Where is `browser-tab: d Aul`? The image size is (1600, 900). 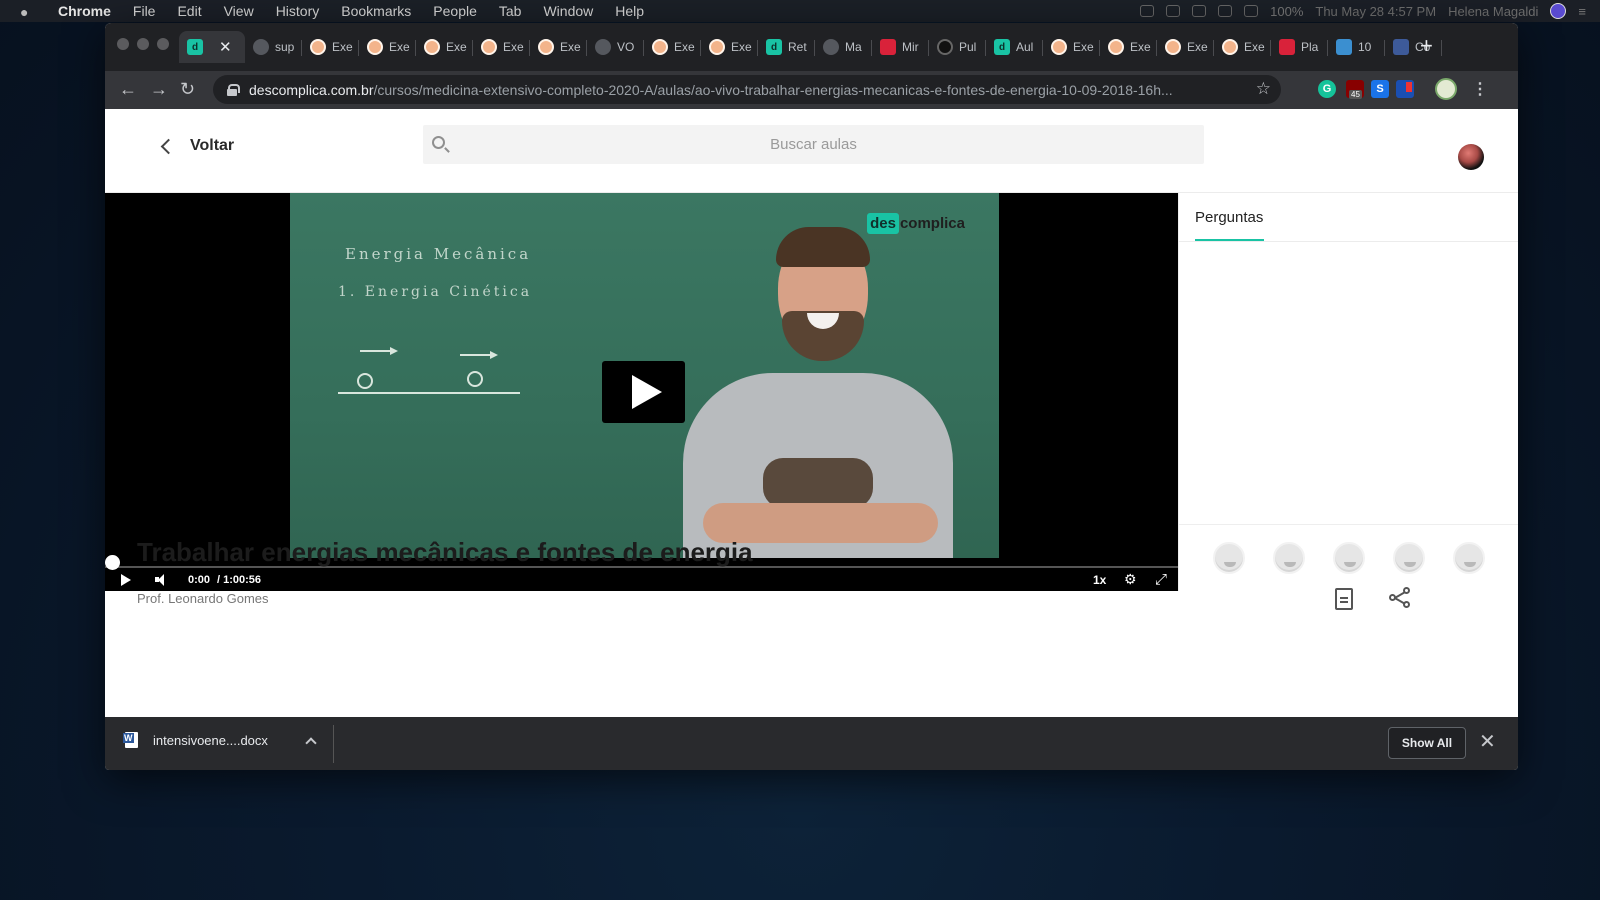 browser-tab: d Aul is located at coordinates (1014, 47).